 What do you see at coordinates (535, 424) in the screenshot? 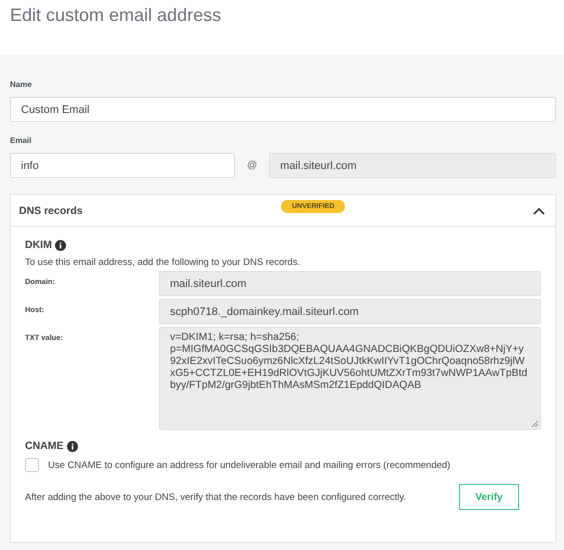
I see `resize-grip-icon` at bounding box center [535, 424].